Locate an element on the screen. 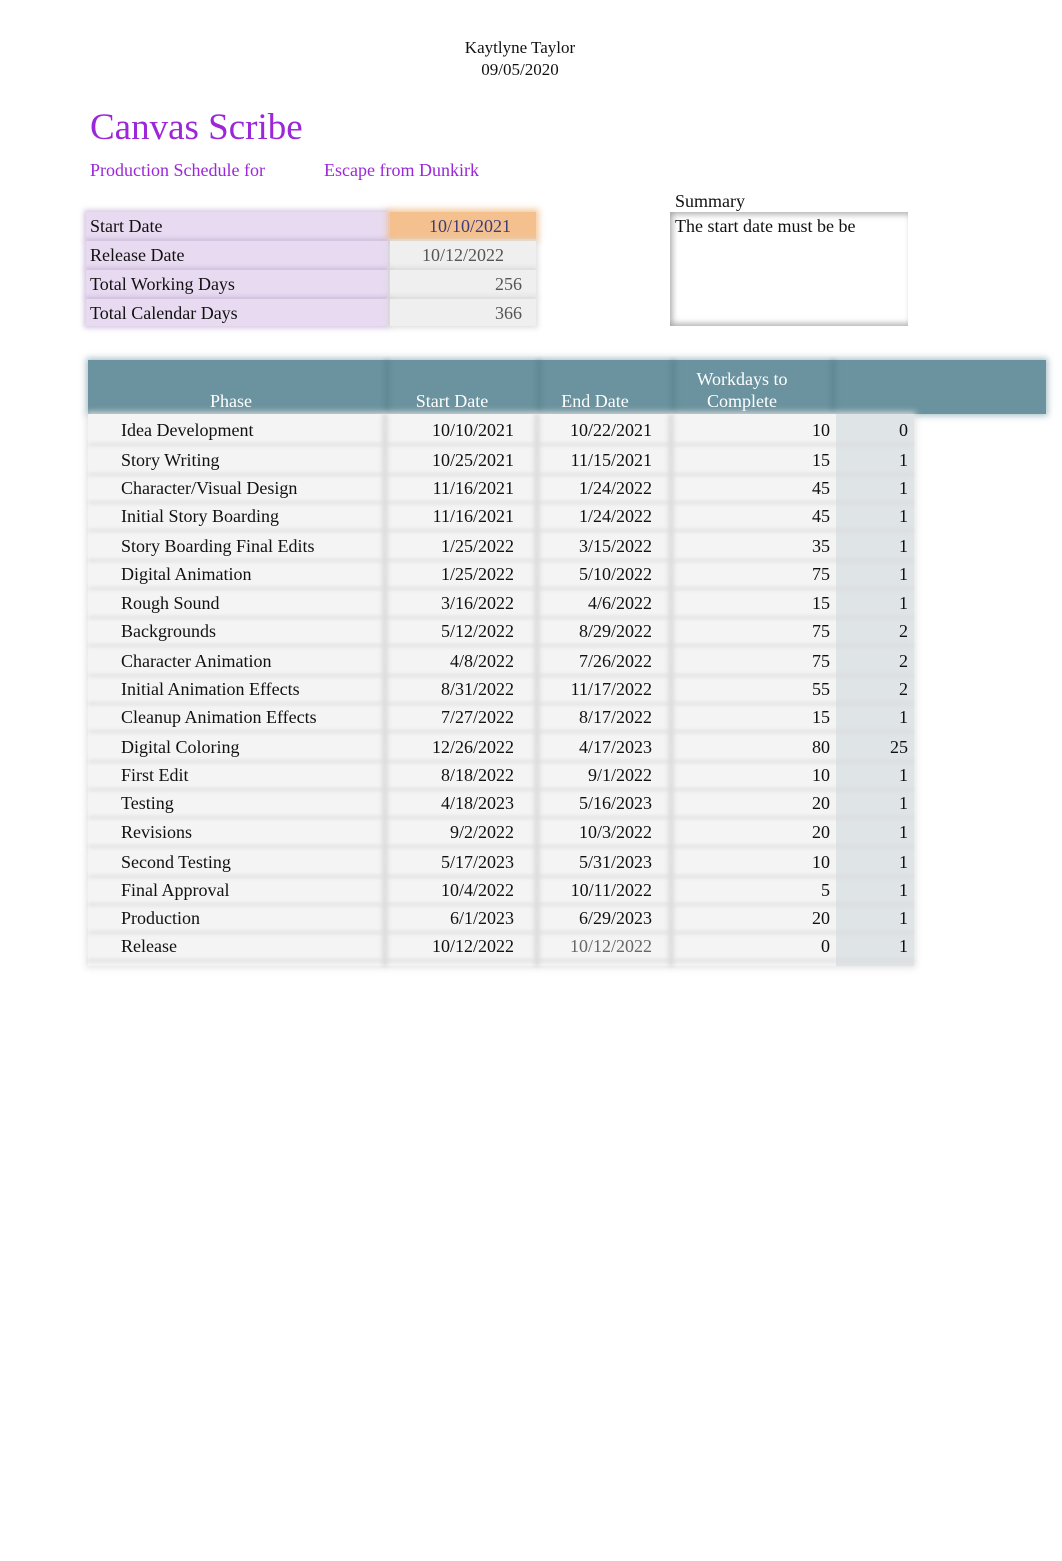 This screenshot has width=1062, height=1561. start-date-input: 10/10/2021 is located at coordinates (463, 225).